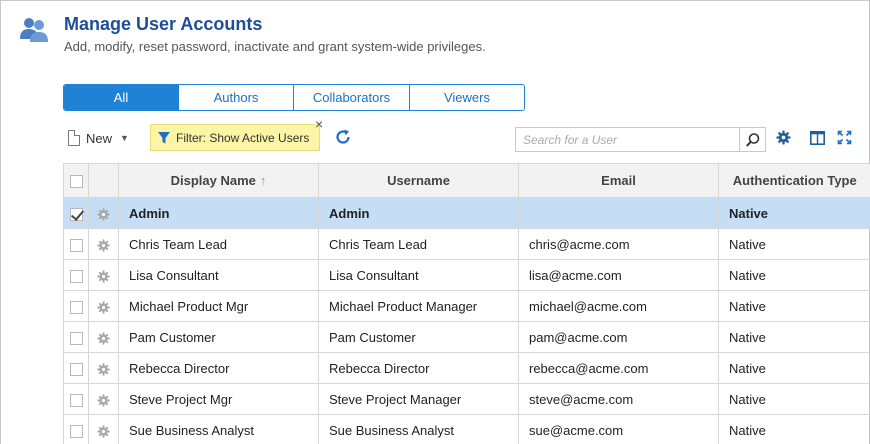 The height and width of the screenshot is (444, 870). I want to click on search-icon, so click(752, 139).